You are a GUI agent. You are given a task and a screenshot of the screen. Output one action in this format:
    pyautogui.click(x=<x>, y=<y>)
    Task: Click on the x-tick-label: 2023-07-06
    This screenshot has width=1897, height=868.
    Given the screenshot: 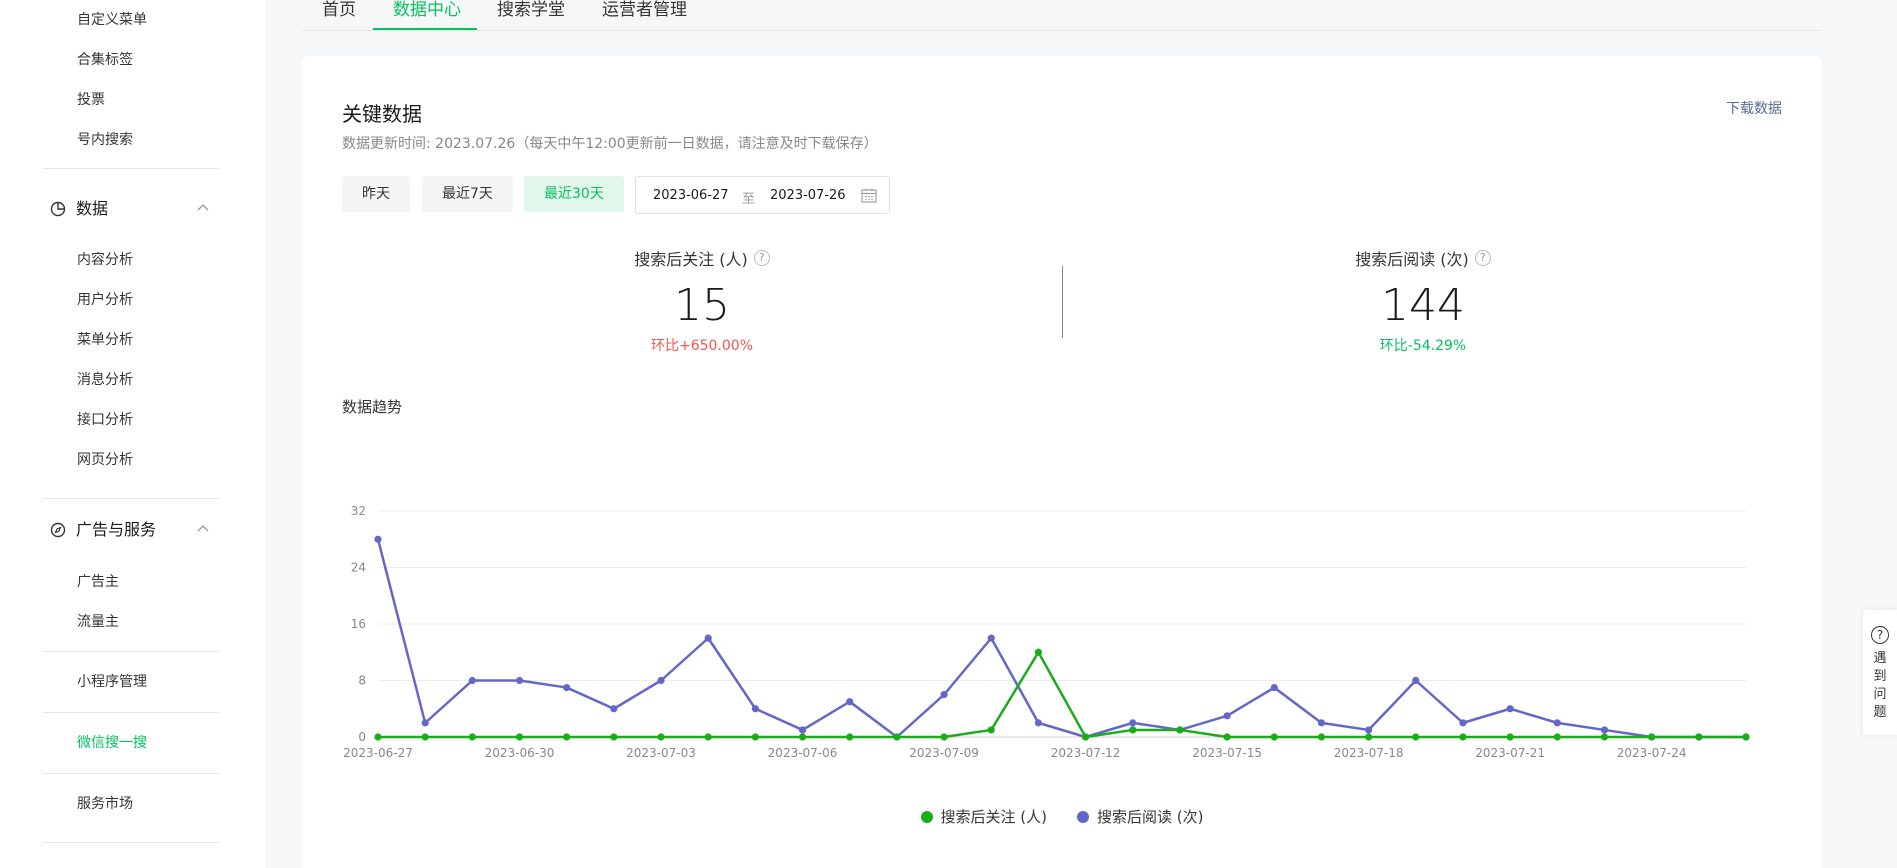 What is the action you would take?
    pyautogui.click(x=803, y=753)
    